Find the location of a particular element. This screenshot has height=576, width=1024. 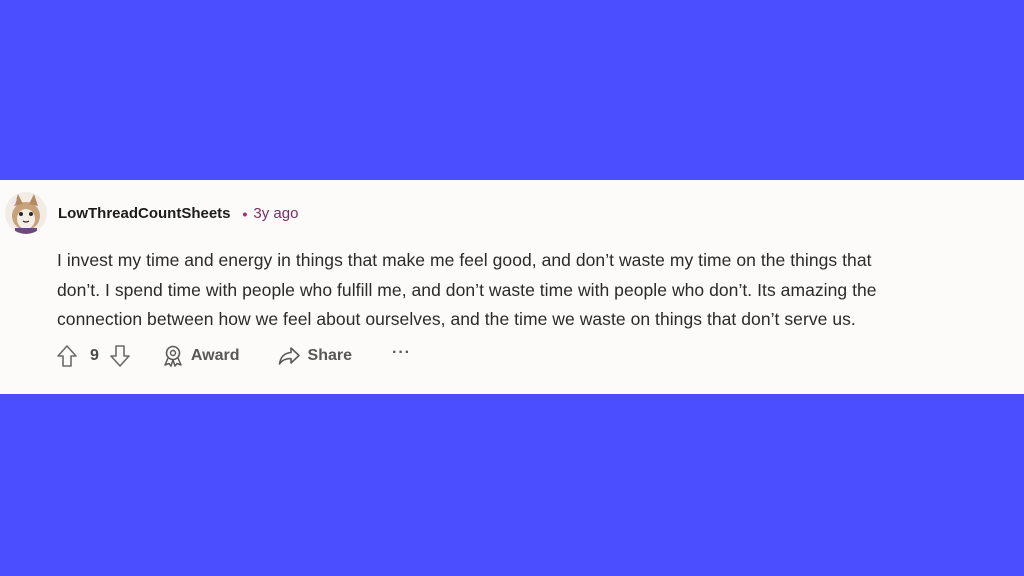

author-username: LowThreadCountSheets is located at coordinates (144, 213).